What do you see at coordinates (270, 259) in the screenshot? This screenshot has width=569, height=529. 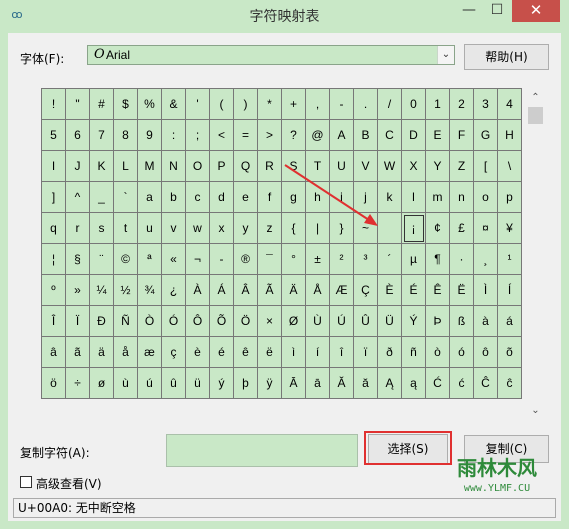 I see `grid-cell: ¯` at bounding box center [270, 259].